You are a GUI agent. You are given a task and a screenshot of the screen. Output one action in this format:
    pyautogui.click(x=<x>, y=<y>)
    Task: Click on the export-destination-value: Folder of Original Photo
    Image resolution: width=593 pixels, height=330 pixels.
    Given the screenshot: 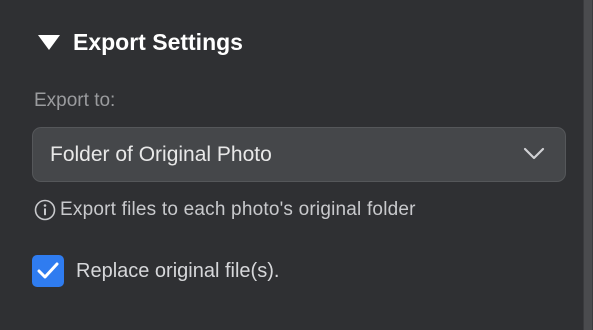 What is the action you would take?
    pyautogui.click(x=161, y=154)
    